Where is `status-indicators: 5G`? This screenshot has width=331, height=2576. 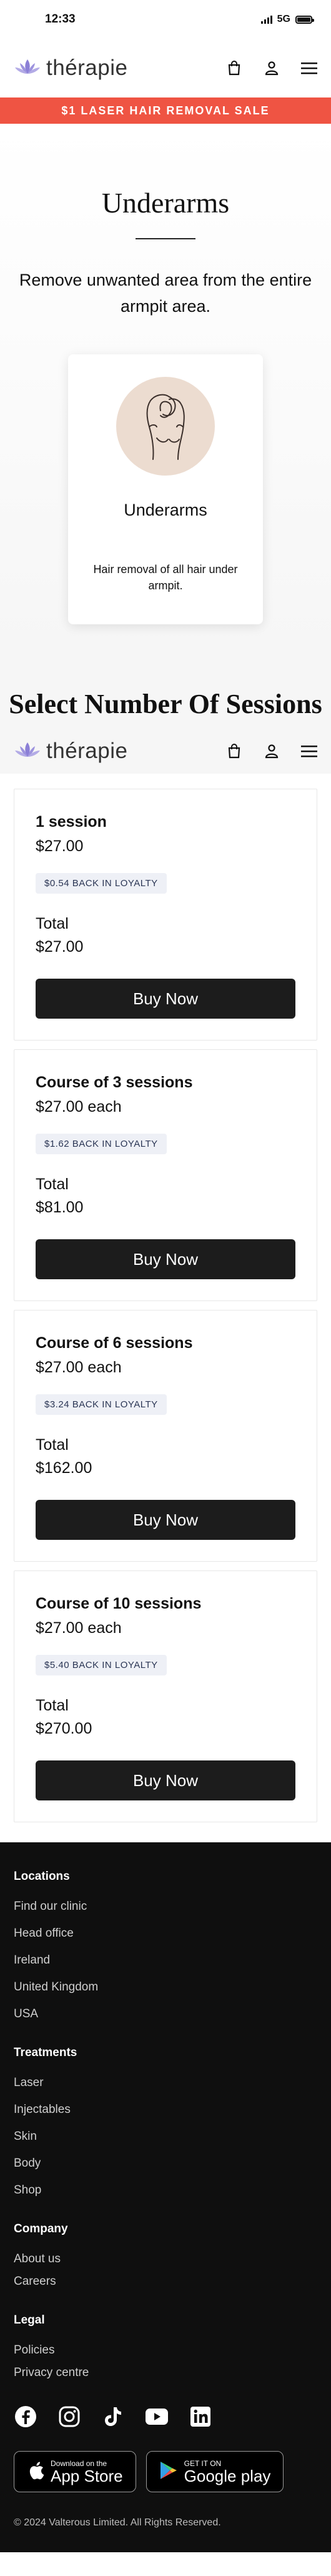
status-indicators: 5G is located at coordinates (287, 19).